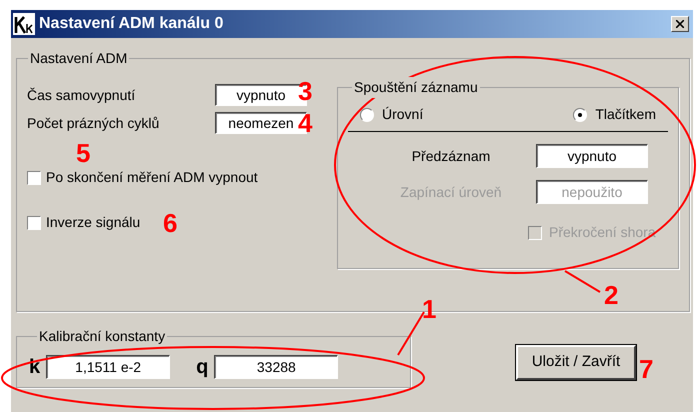 The image size is (697, 412). What do you see at coordinates (102, 336) in the screenshot?
I see `group-title: Kalibrační konstanty` at bounding box center [102, 336].